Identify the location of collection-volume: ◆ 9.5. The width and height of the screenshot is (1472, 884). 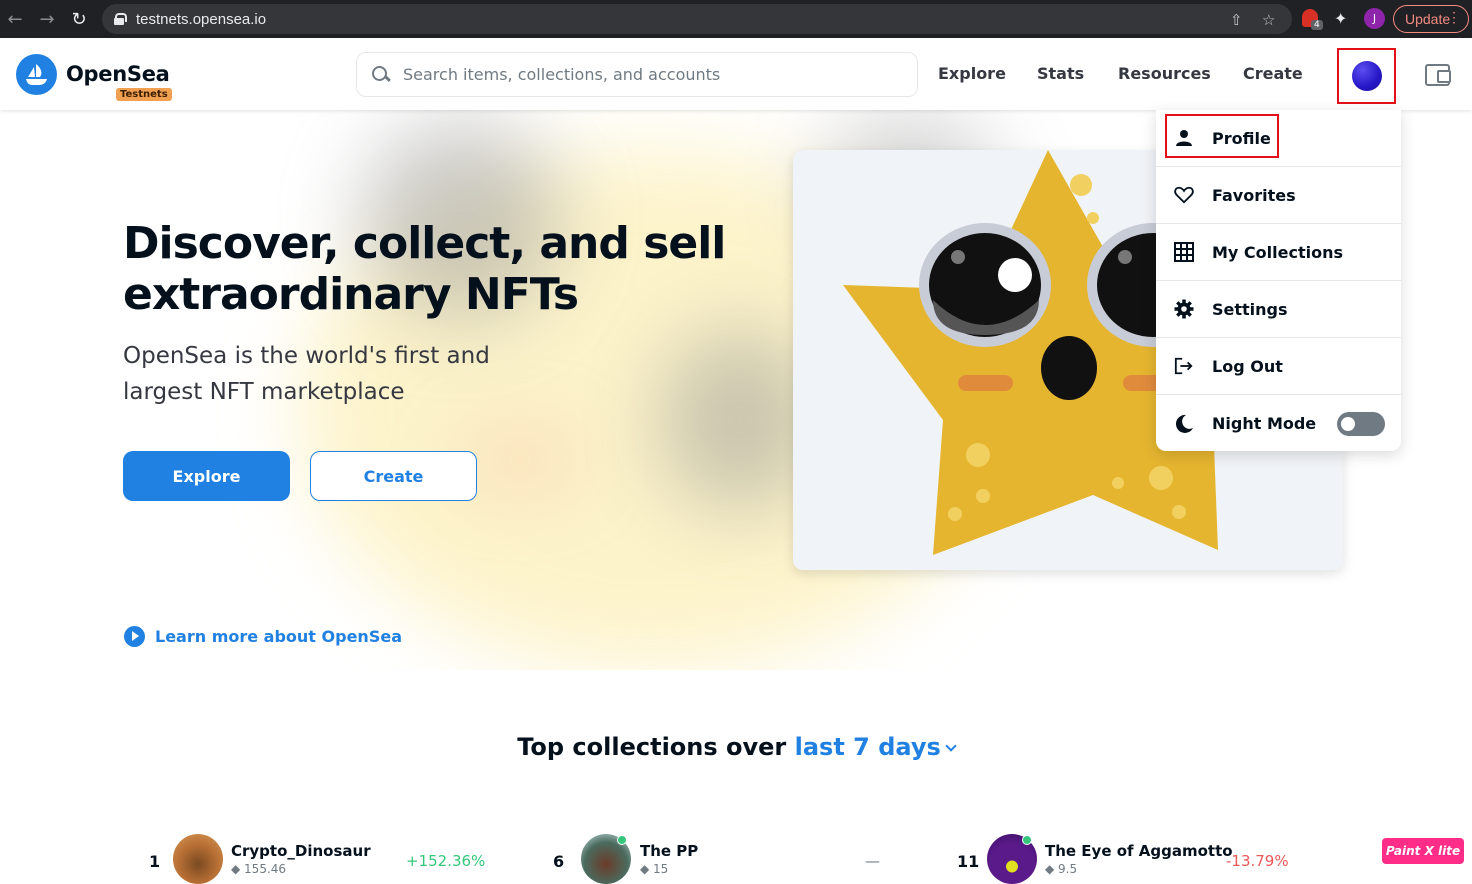
(1061, 869).